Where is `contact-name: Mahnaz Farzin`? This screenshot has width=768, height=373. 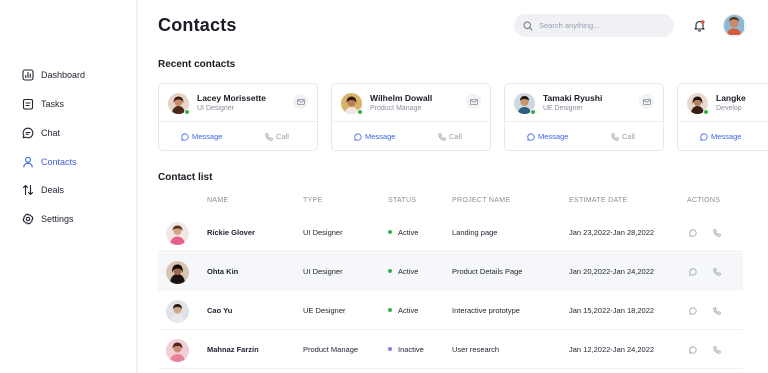
contact-name: Mahnaz Farzin is located at coordinates (233, 349).